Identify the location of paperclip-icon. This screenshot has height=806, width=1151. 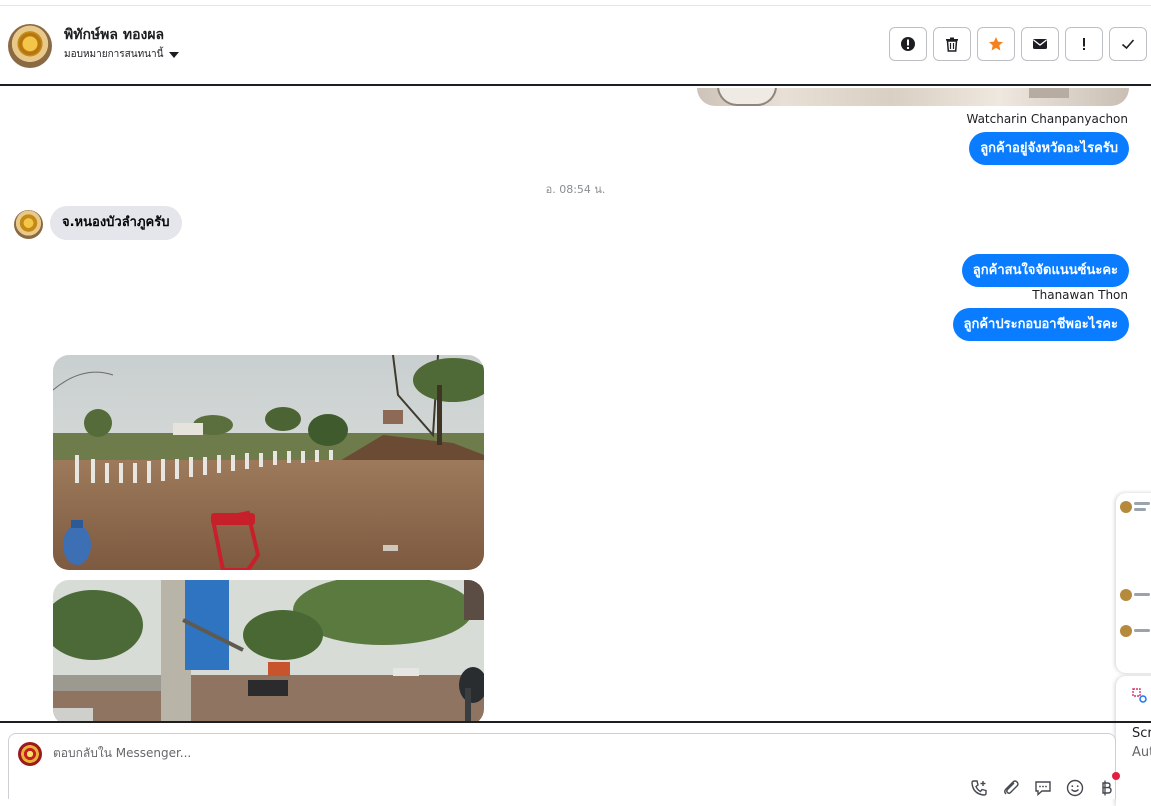
(1011, 787).